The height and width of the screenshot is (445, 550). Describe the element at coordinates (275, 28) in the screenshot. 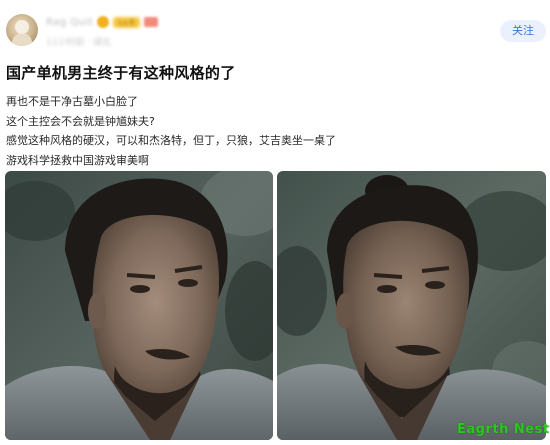

I see `post-header: Rag Quit Lv.8 11小时前 · 湖北 关注` at that location.